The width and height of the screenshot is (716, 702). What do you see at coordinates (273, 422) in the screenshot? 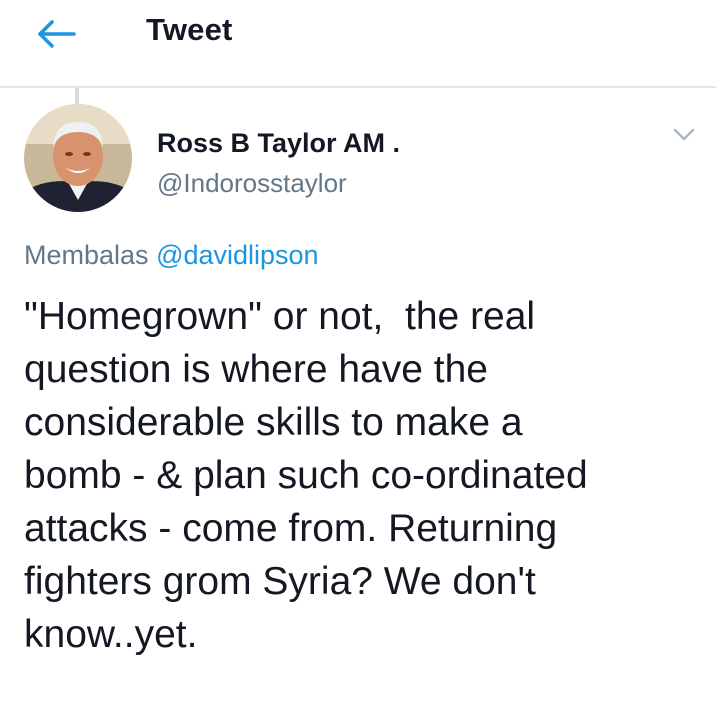
I see `tweet-text-line: considerable skills to make a` at bounding box center [273, 422].